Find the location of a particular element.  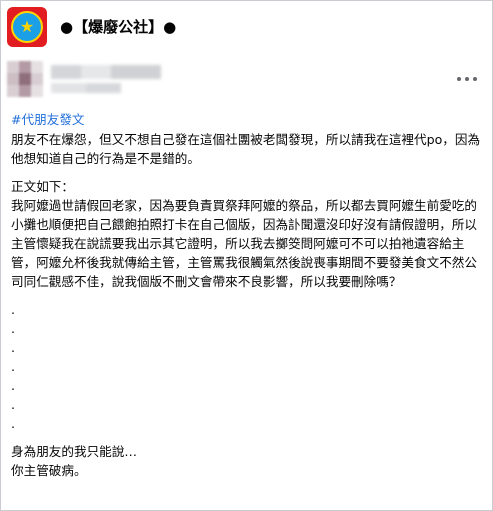

post-meta-redacted is located at coordinates (86, 88).